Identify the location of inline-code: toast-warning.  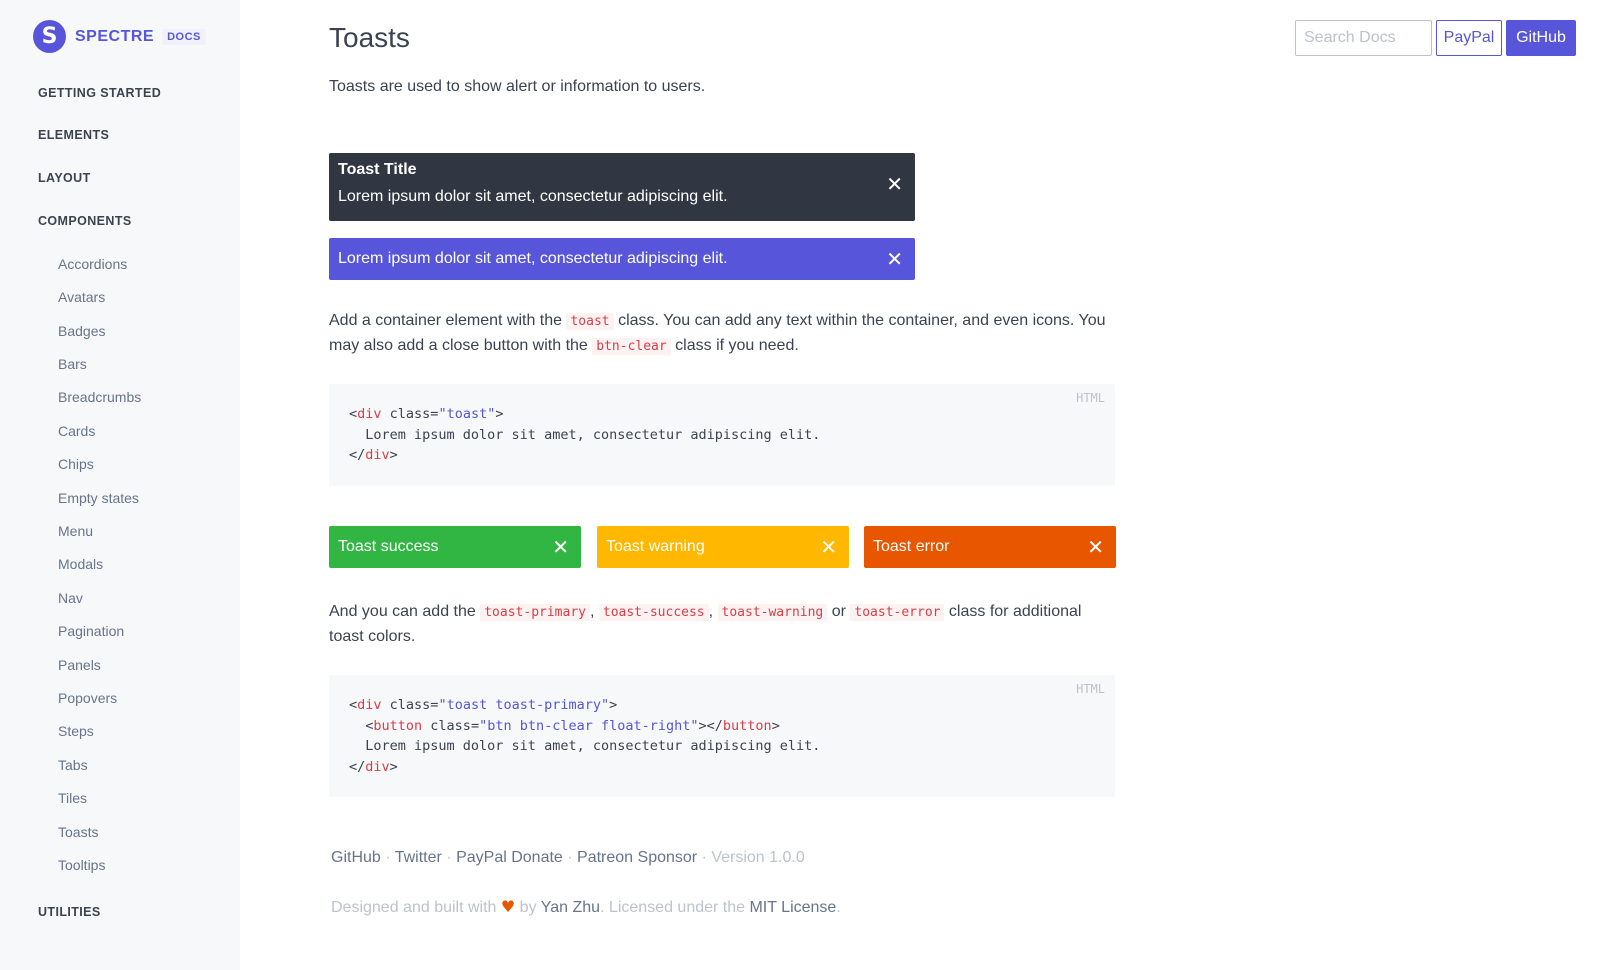
(772, 612).